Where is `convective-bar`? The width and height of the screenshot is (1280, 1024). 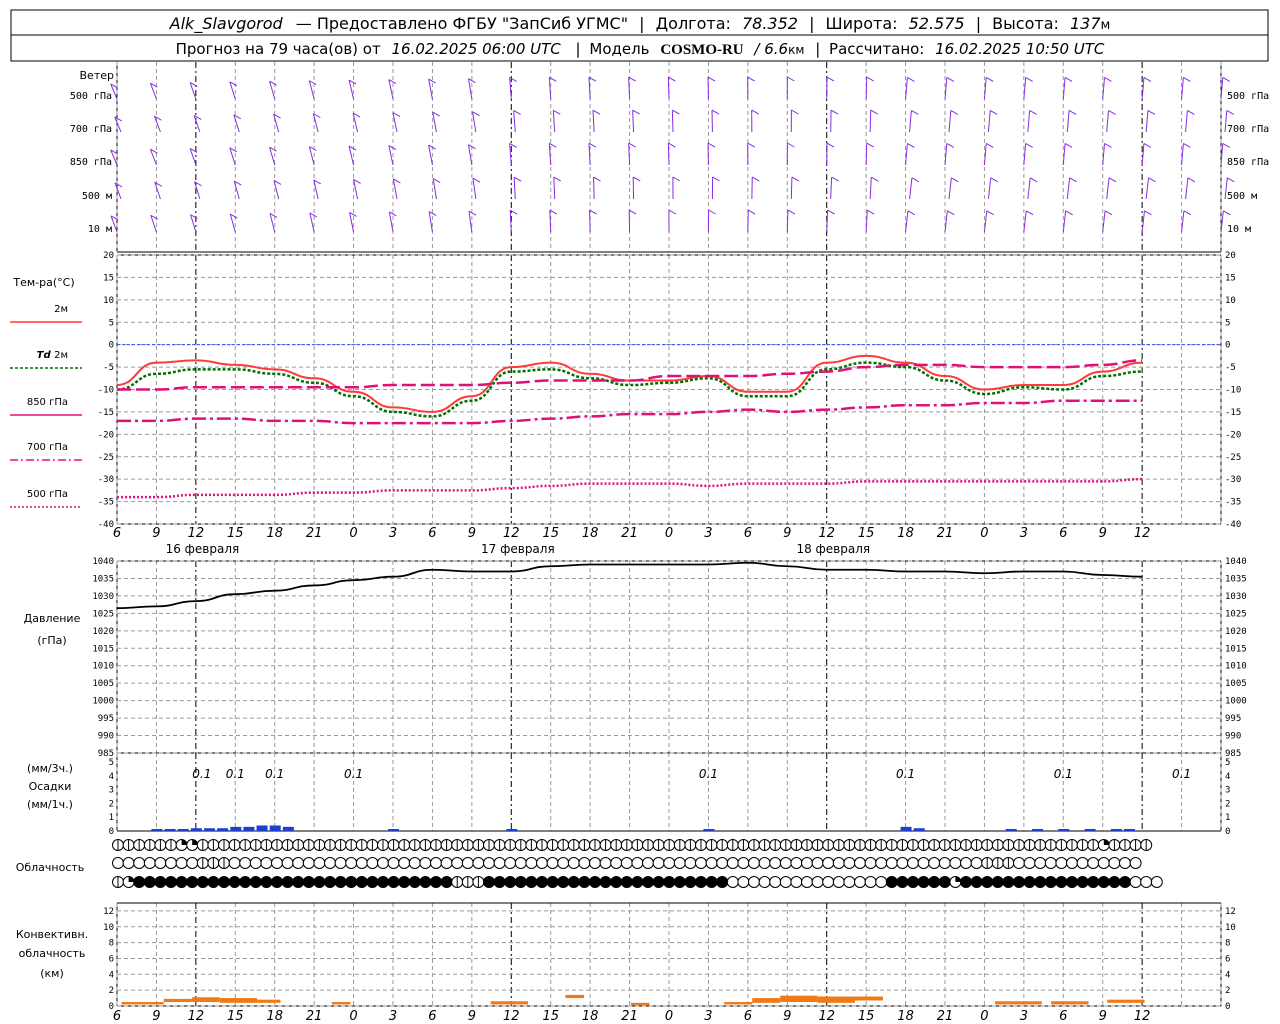 convective-bar is located at coordinates (509, 1003).